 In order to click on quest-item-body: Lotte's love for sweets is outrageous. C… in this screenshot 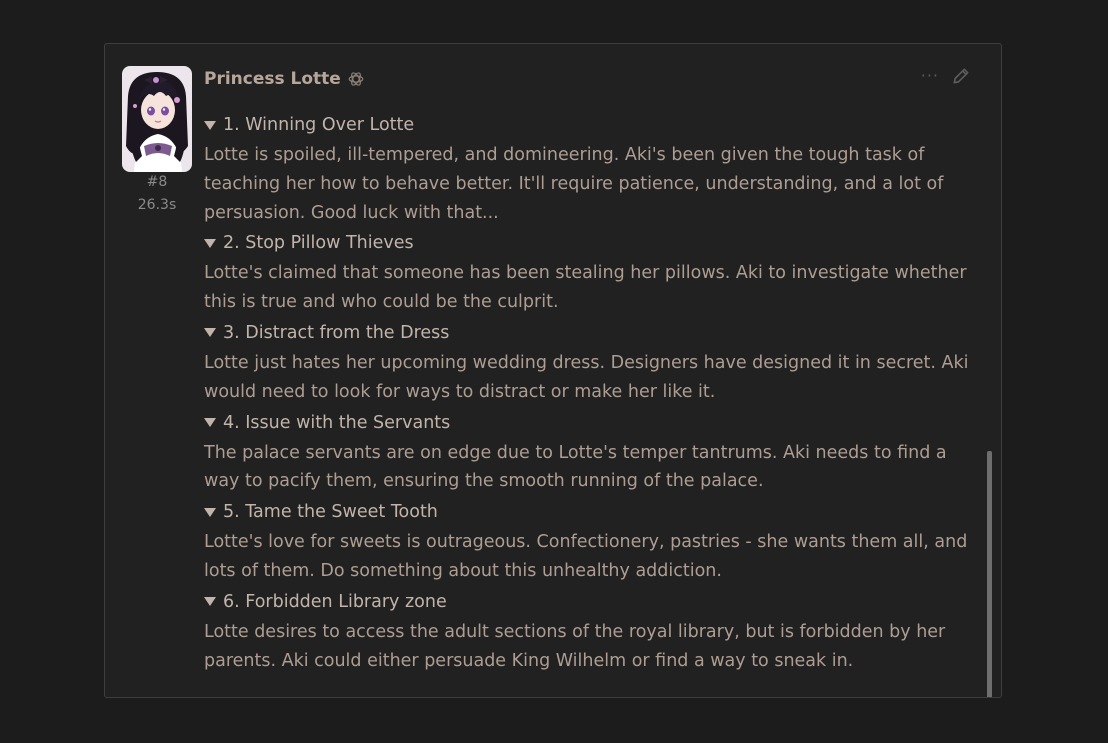, I will do `click(586, 556)`.